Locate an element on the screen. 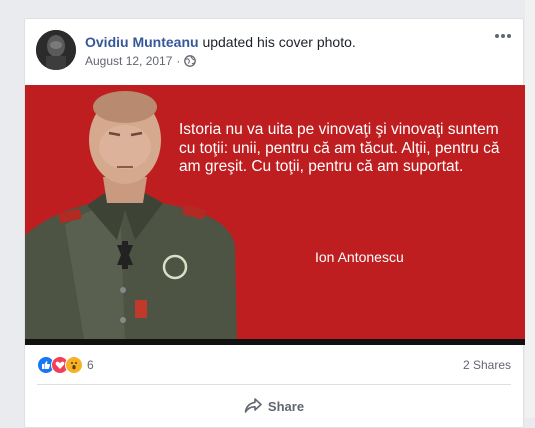 Image resolution: width=535 pixels, height=428 pixels. author-avatar is located at coordinates (56, 50).